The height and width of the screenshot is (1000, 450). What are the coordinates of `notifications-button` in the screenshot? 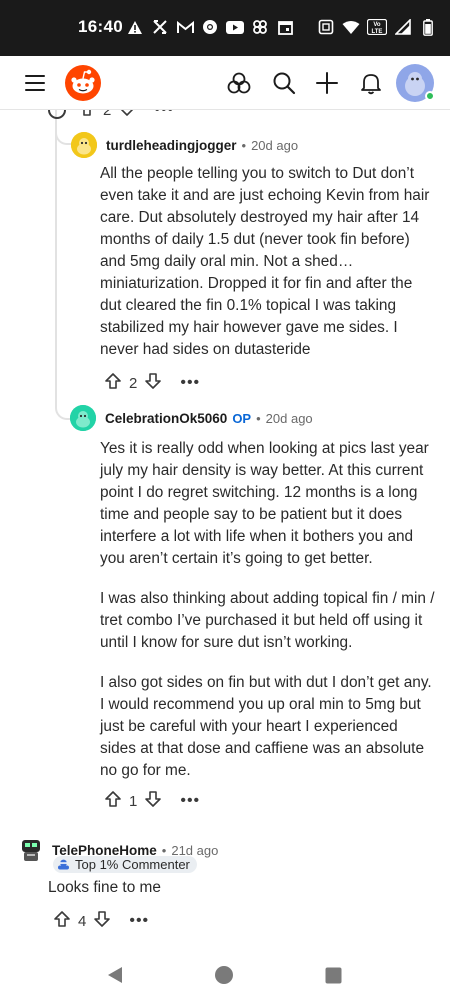 It's located at (371, 83).